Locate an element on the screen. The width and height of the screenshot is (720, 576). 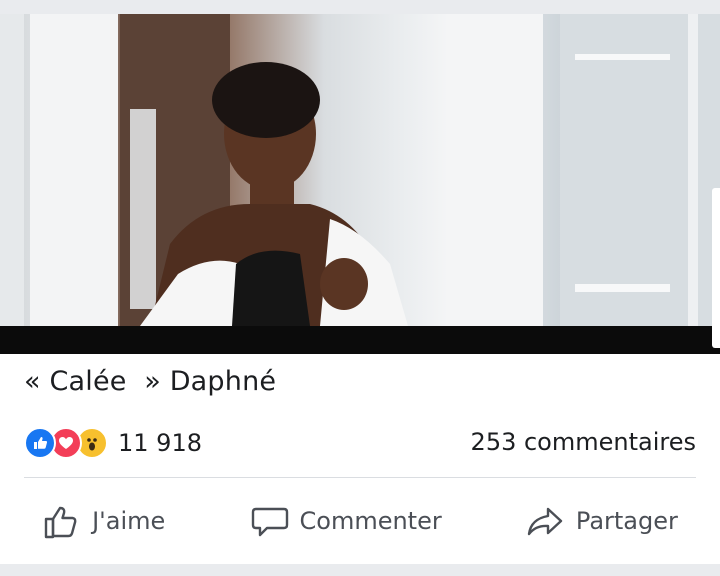
action-bar: J'aime Commenter Partager is located at coordinates (360, 521).